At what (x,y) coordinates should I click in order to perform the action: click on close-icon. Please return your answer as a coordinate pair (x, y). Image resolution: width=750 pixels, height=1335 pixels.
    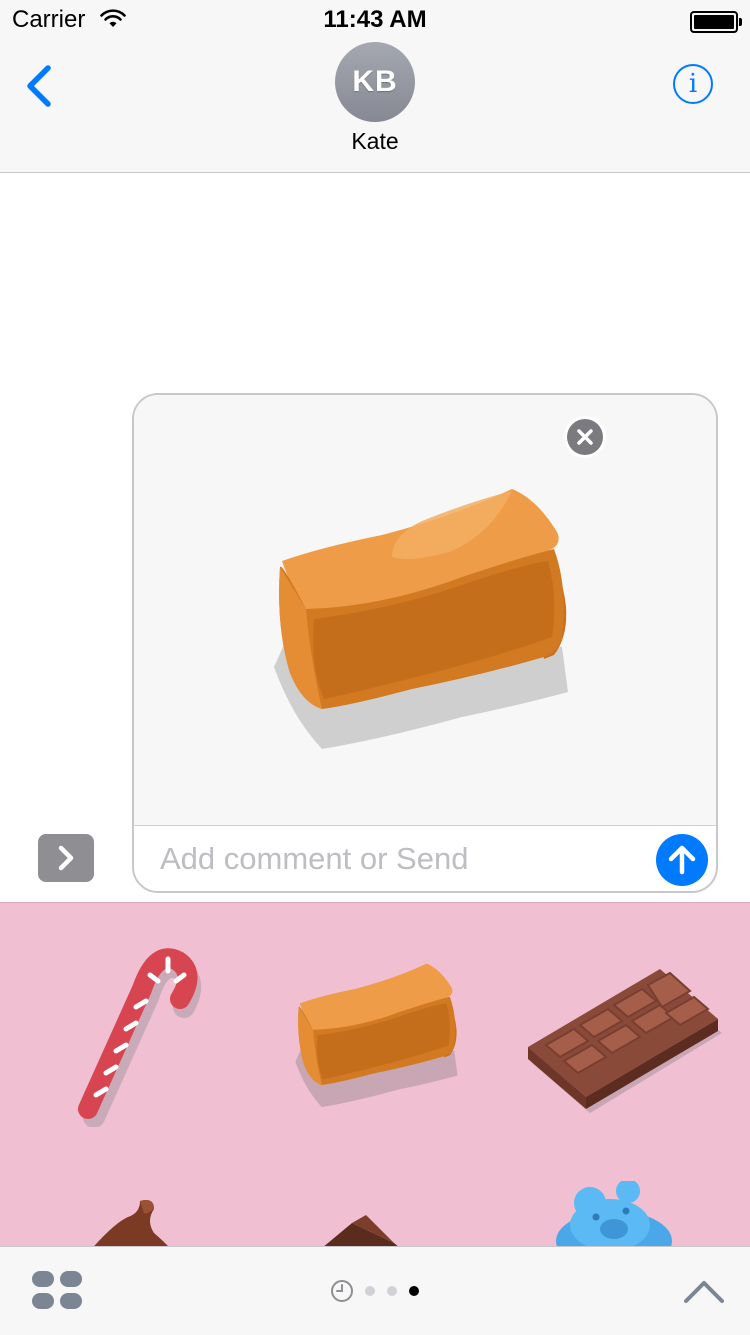
    Looking at the image, I should click on (585, 437).